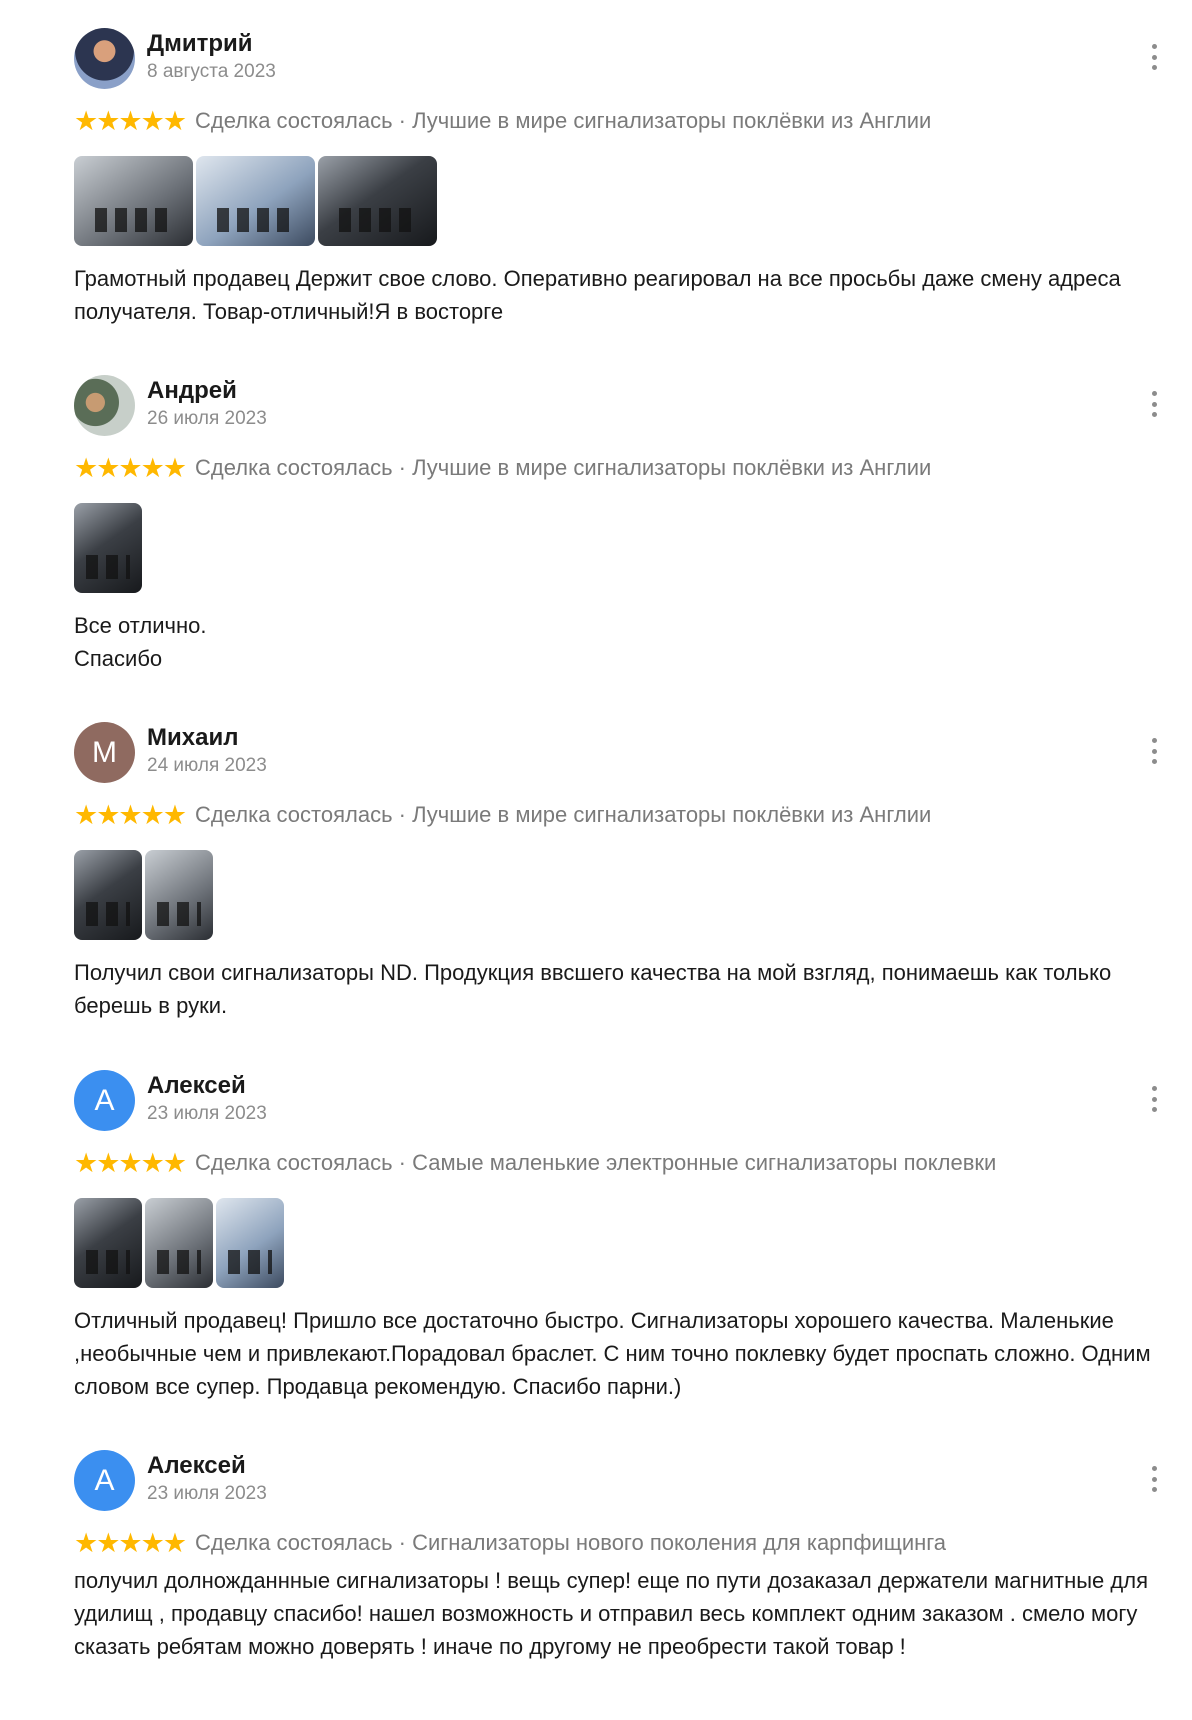 This screenshot has width=1192, height=1720. I want to click on author-name: Дмитрий, so click(200, 44).